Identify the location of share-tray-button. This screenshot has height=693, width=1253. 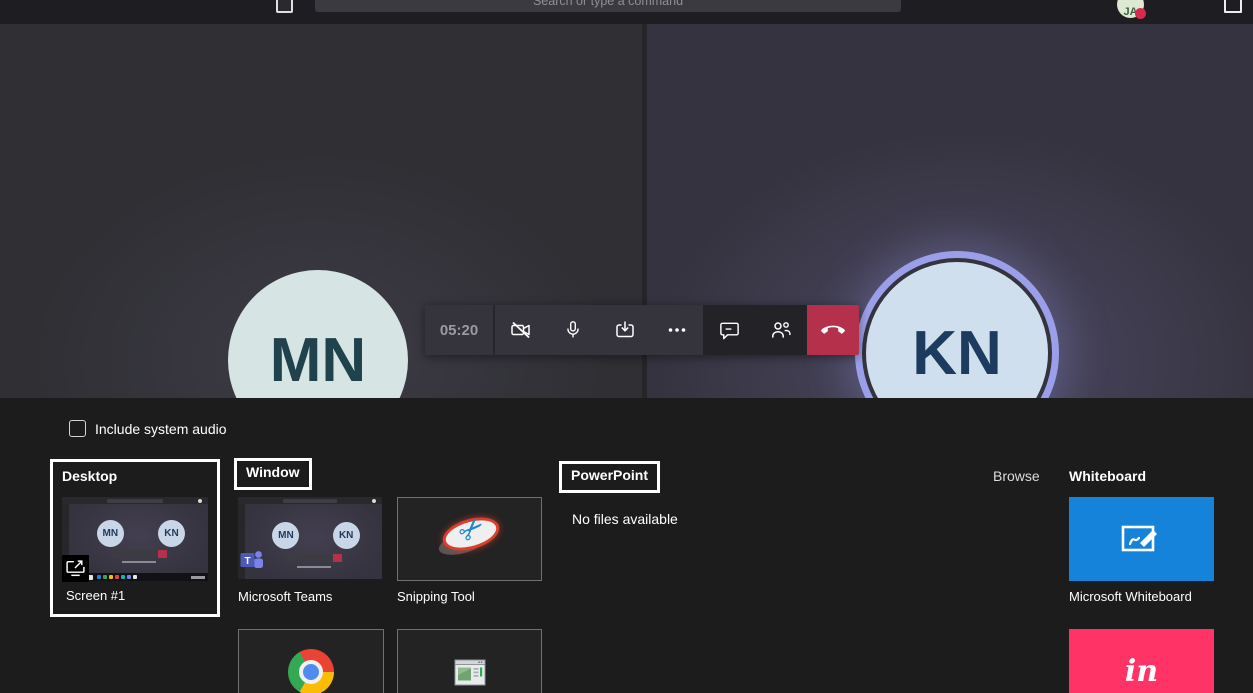
(625, 330).